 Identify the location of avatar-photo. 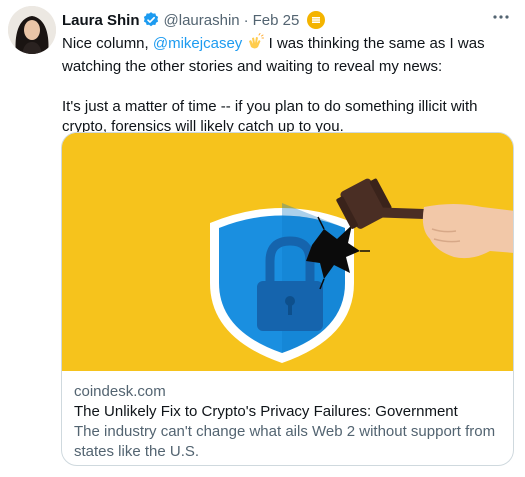
(32, 30).